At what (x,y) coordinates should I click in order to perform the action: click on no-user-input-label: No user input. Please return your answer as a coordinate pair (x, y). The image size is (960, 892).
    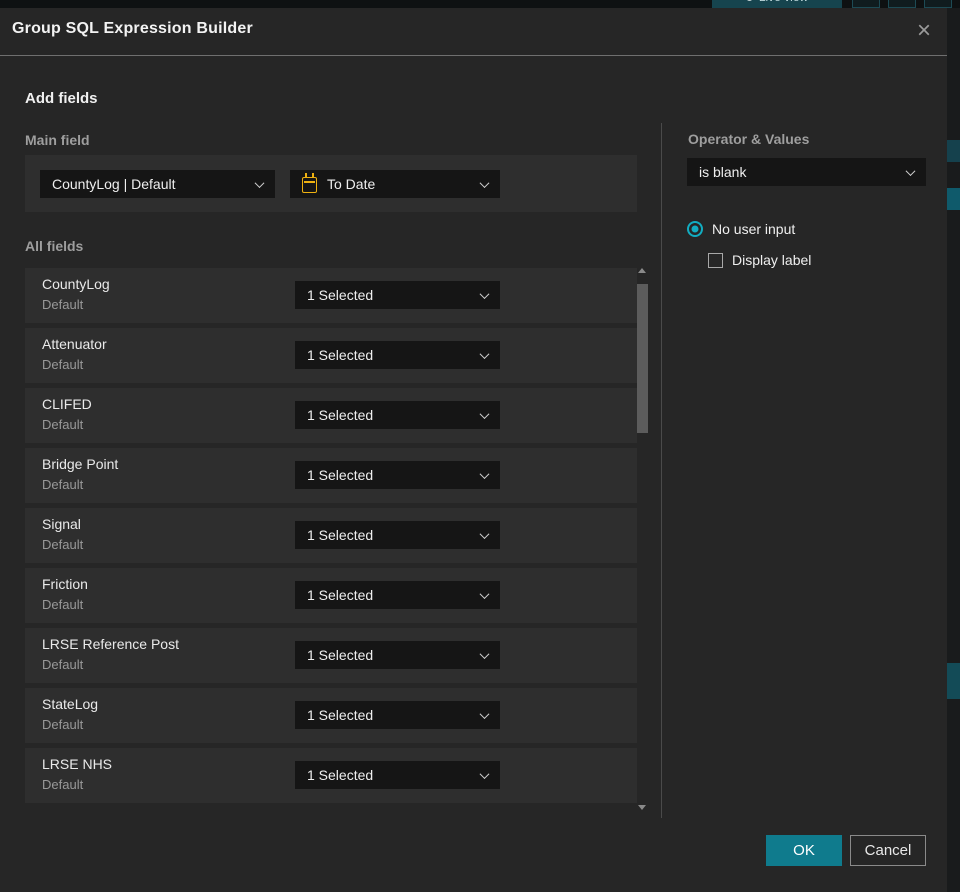
    Looking at the image, I should click on (754, 229).